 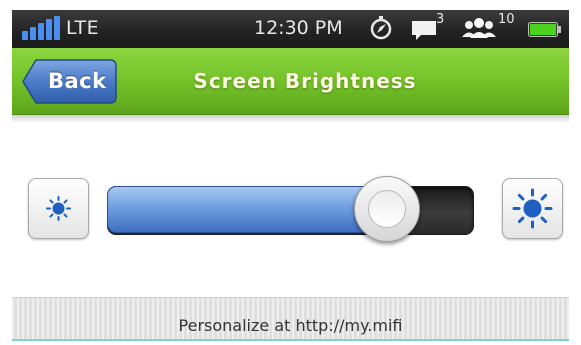 What do you see at coordinates (77, 81) in the screenshot?
I see `back-label: Back` at bounding box center [77, 81].